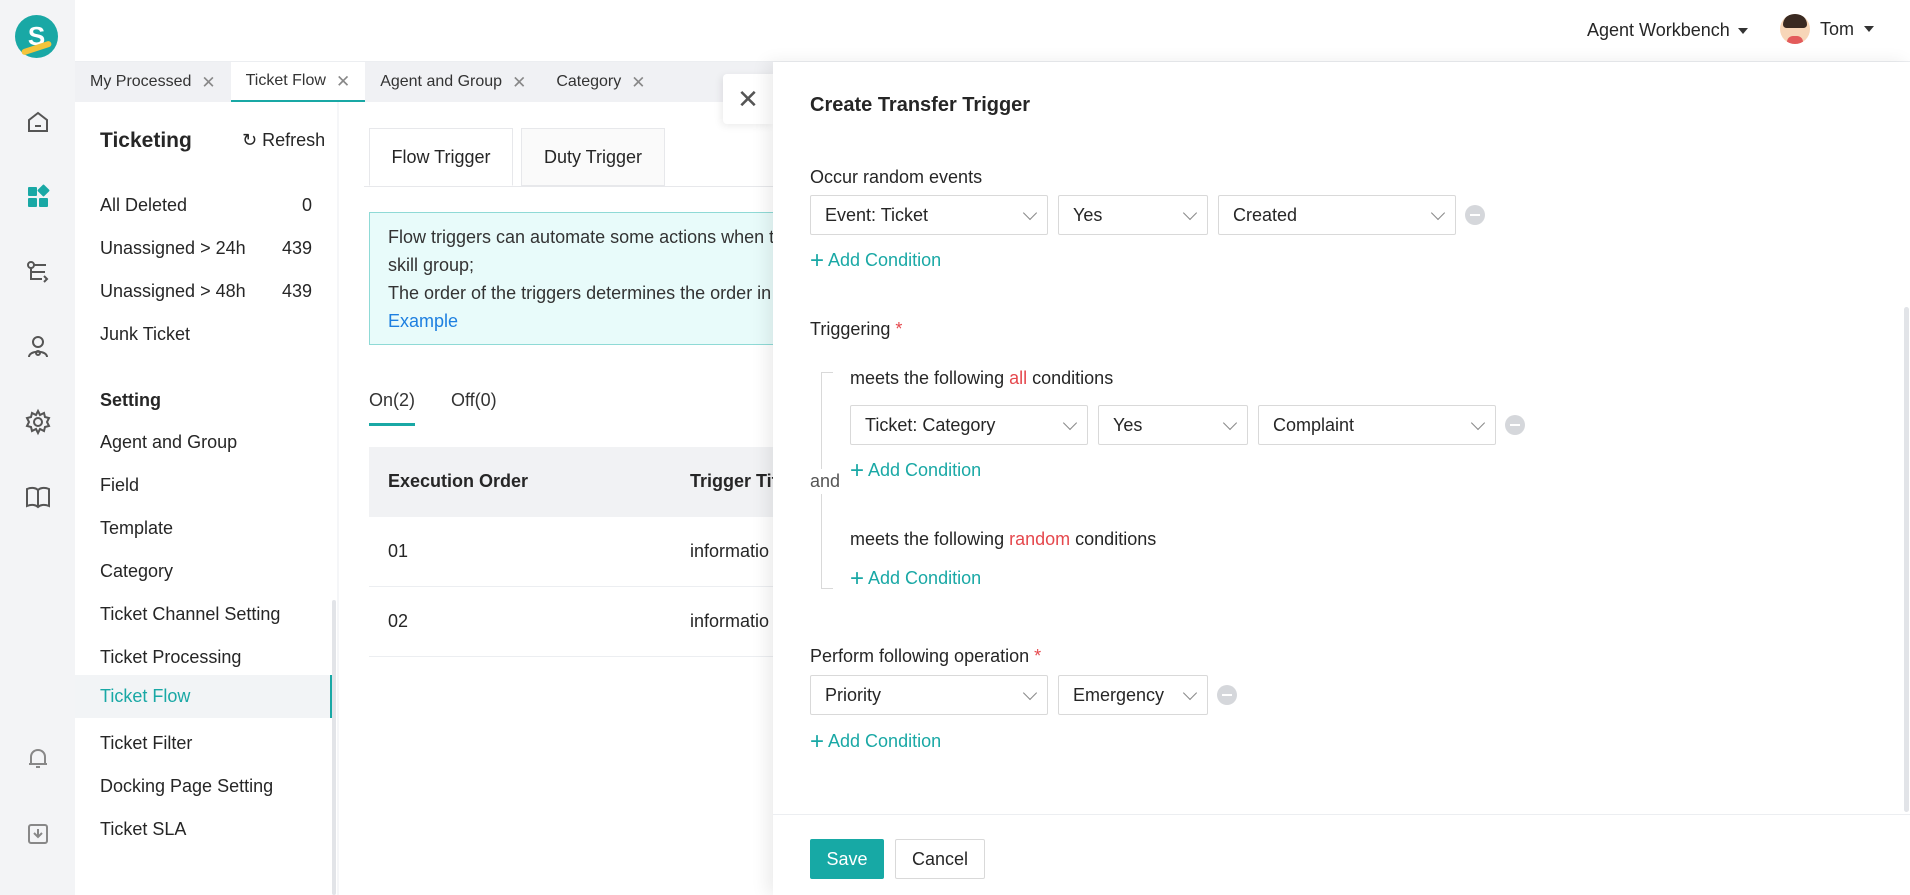 The width and height of the screenshot is (1910, 895). Describe the element at coordinates (38, 122) in the screenshot. I see `home-icon` at that location.